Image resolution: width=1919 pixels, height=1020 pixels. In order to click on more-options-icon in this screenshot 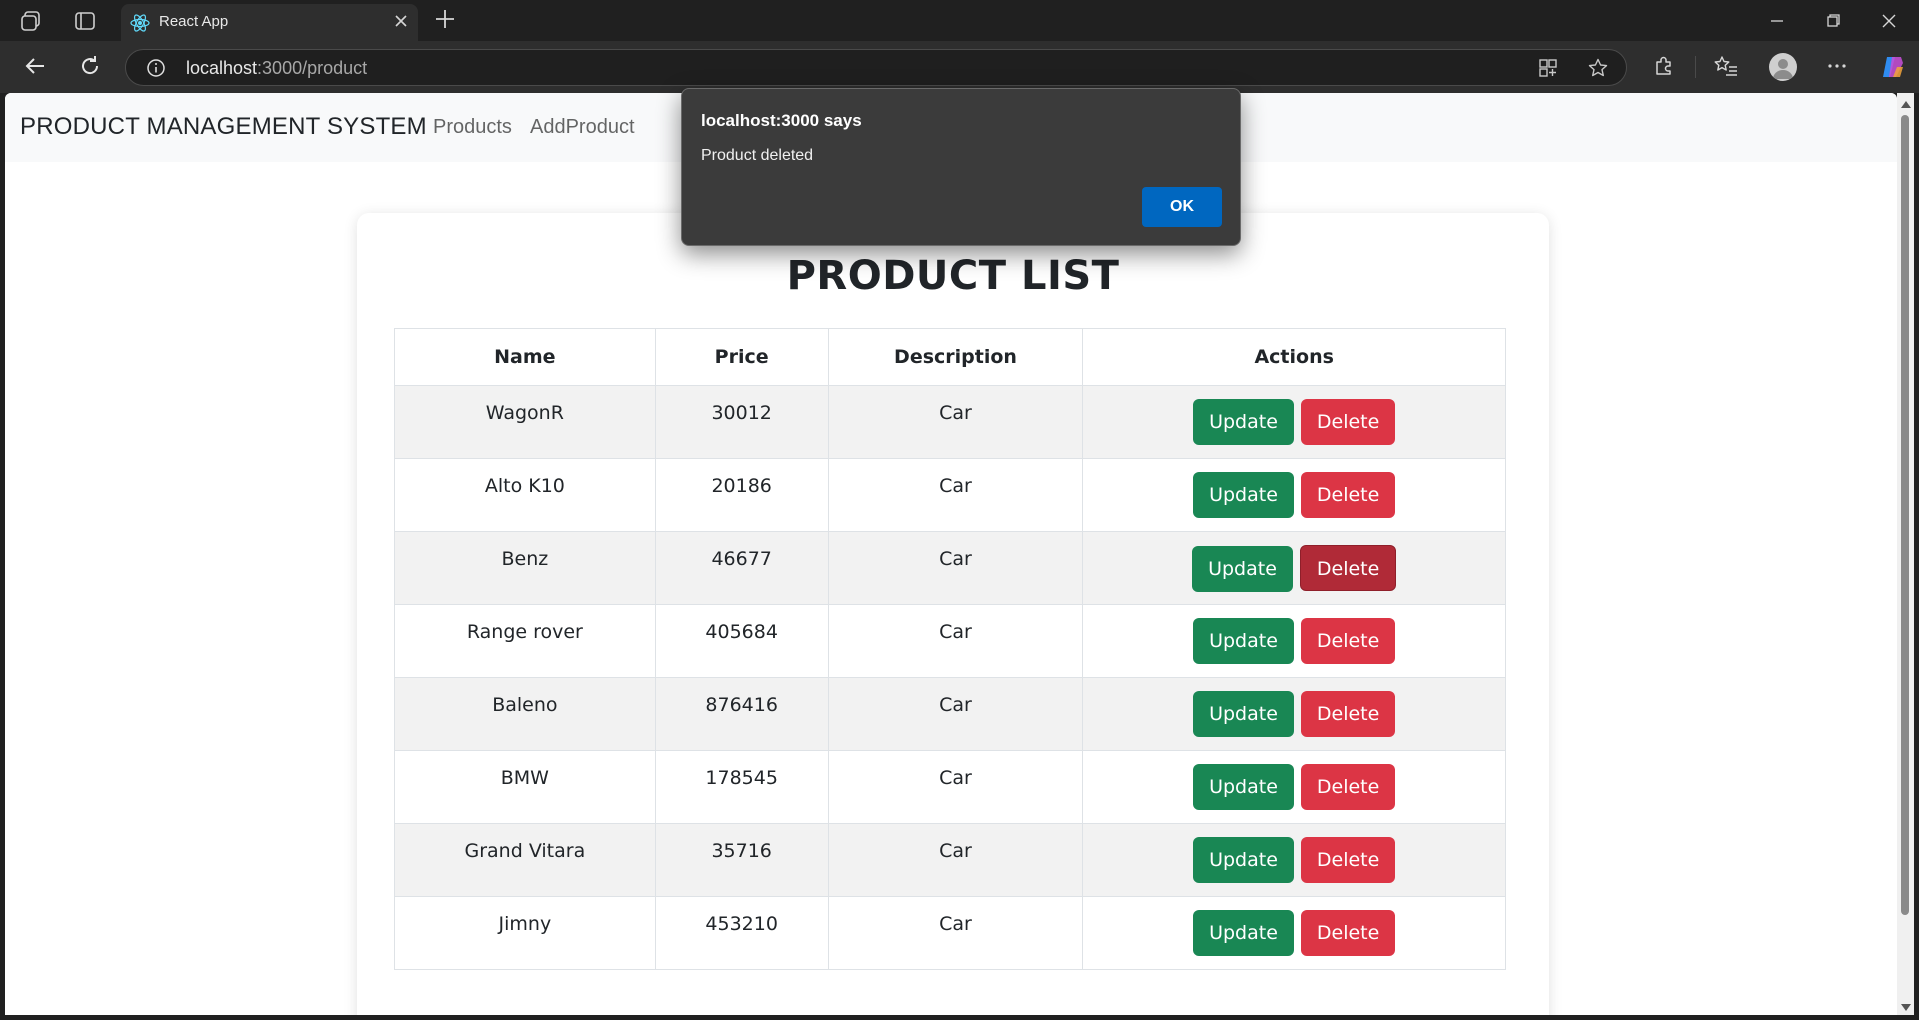, I will do `click(1837, 66)`.